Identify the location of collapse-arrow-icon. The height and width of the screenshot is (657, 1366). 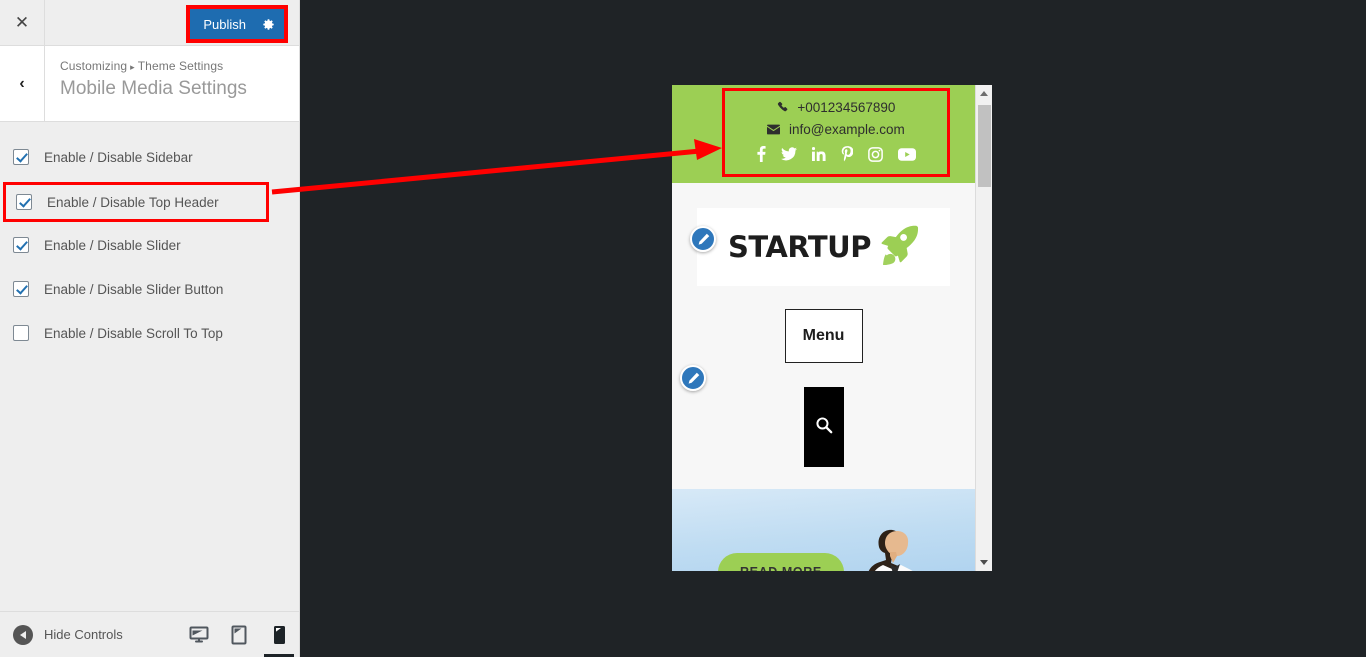
(23, 634).